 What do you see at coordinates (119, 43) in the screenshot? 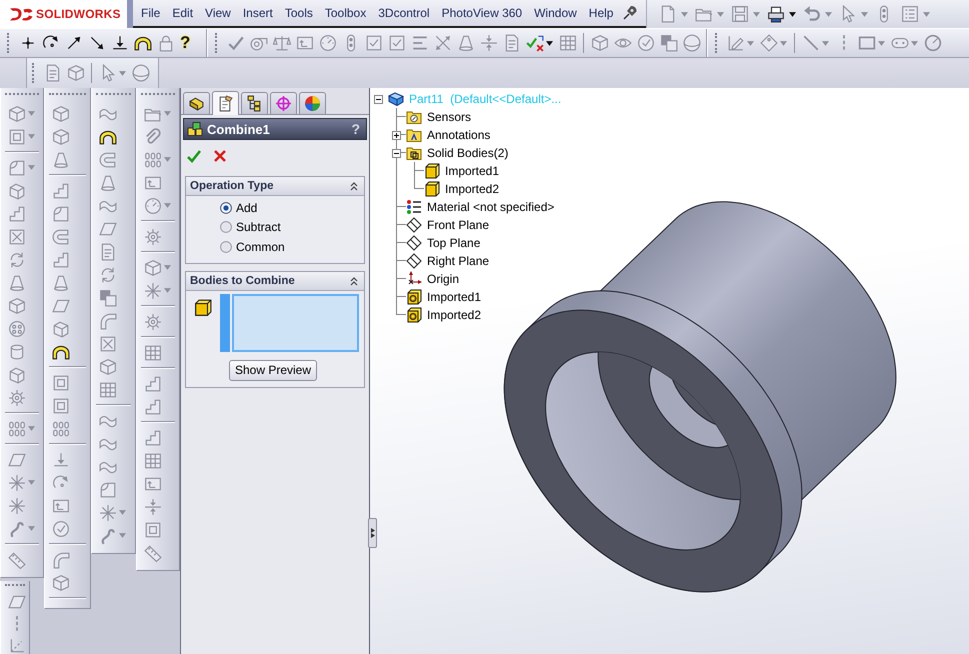
I see `arrow-to-line-icon` at bounding box center [119, 43].